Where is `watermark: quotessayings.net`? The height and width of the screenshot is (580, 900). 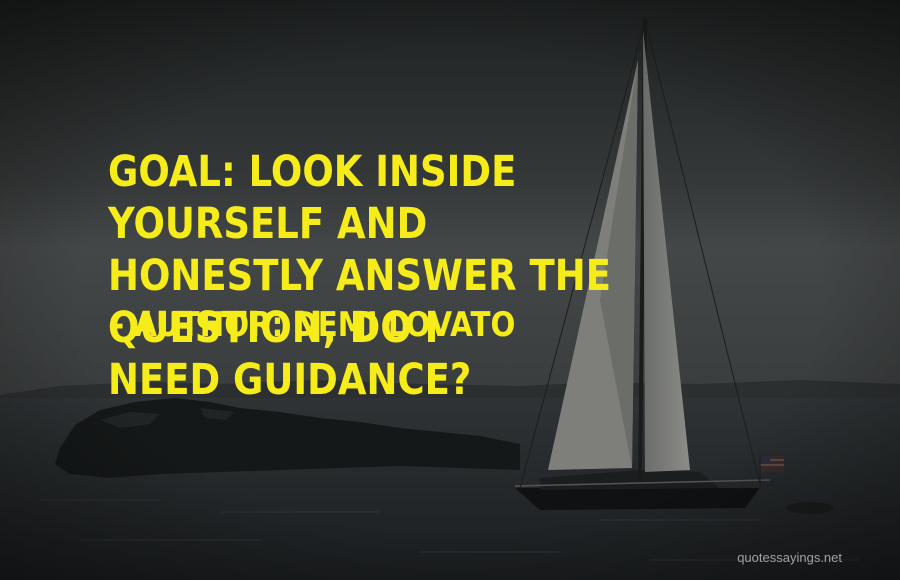 watermark: quotessayings.net is located at coordinates (789, 557).